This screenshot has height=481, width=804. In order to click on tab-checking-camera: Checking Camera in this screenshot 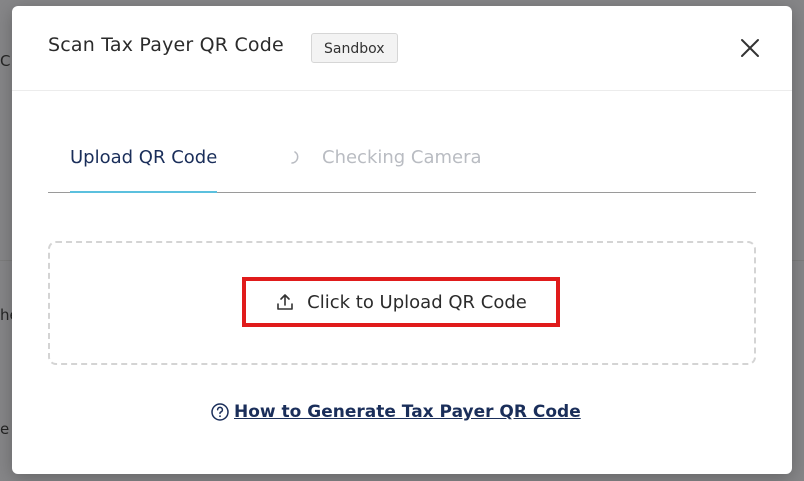, I will do `click(384, 164)`.